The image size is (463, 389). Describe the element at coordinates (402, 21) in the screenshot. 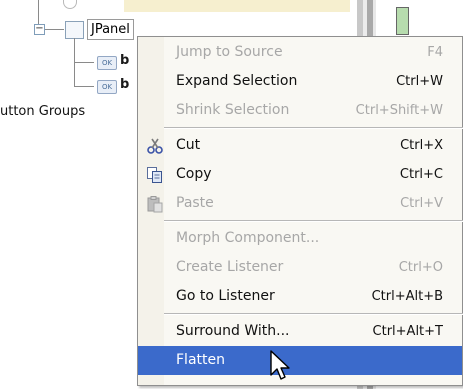

I see `palette-marker` at that location.